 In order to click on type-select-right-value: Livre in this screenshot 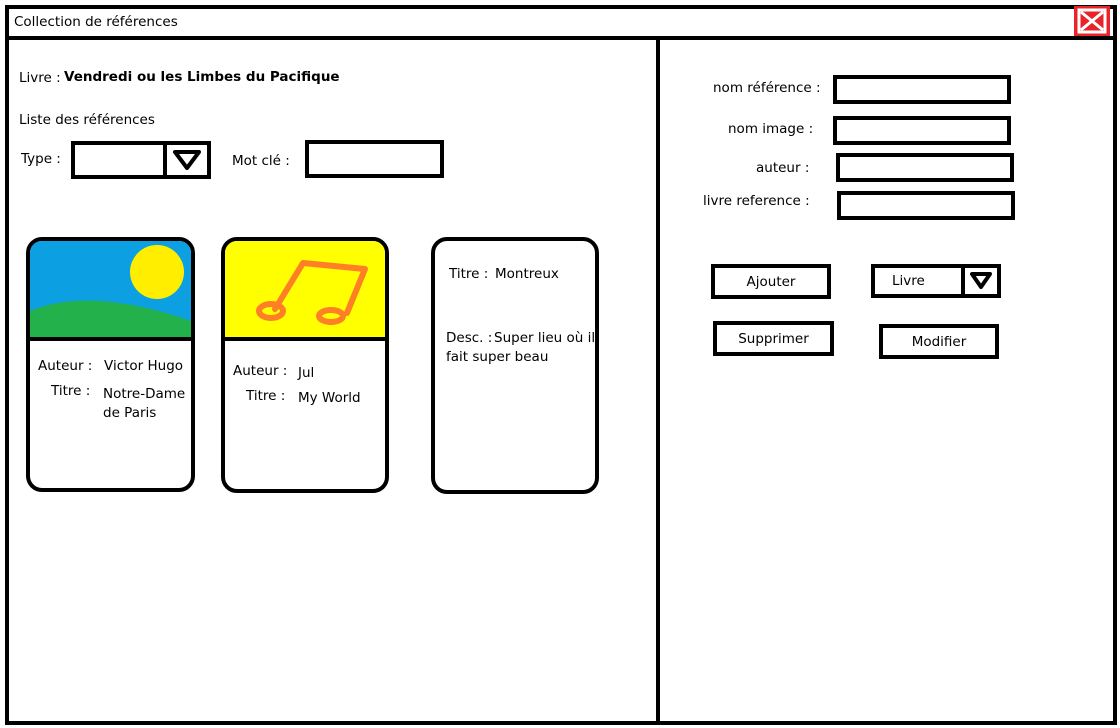, I will do `click(908, 281)`.